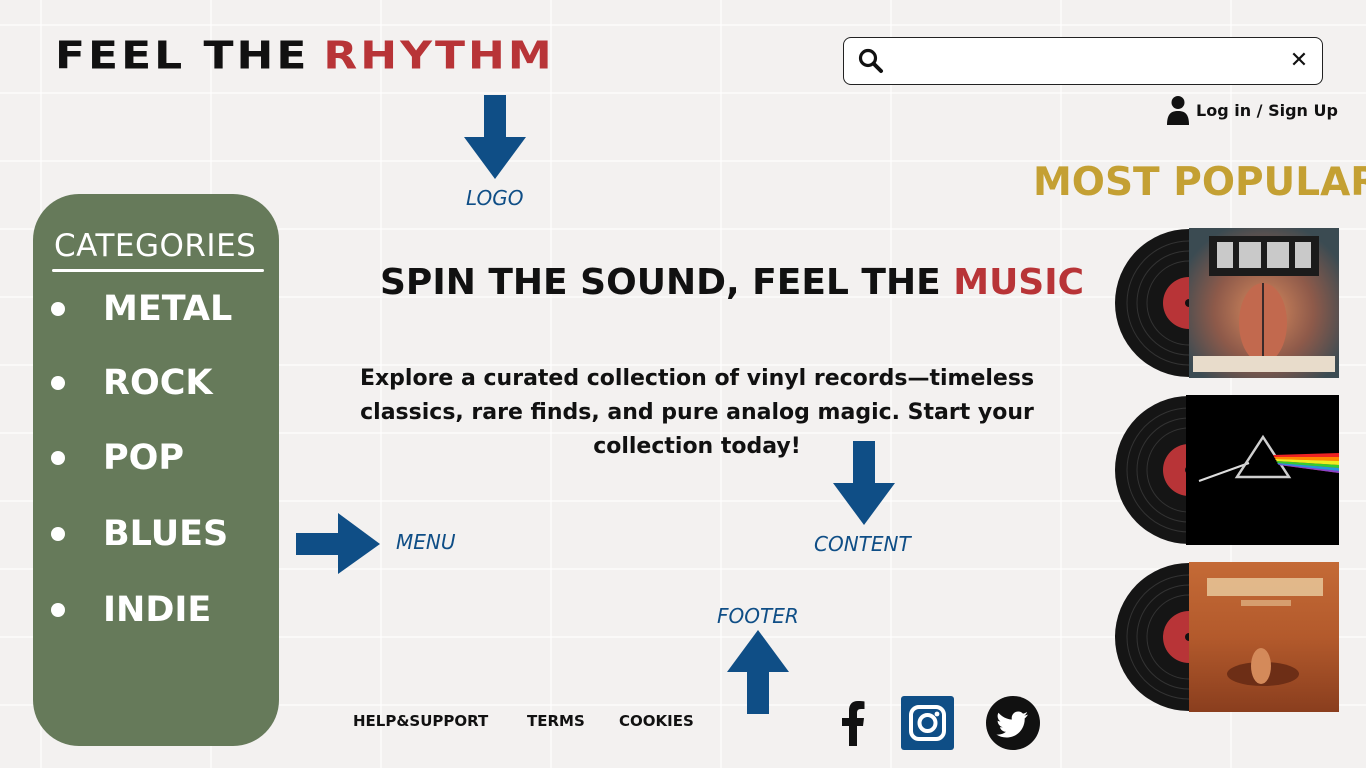 Image resolution: width=1366 pixels, height=768 pixels. I want to click on category-label: POP, so click(144, 458).